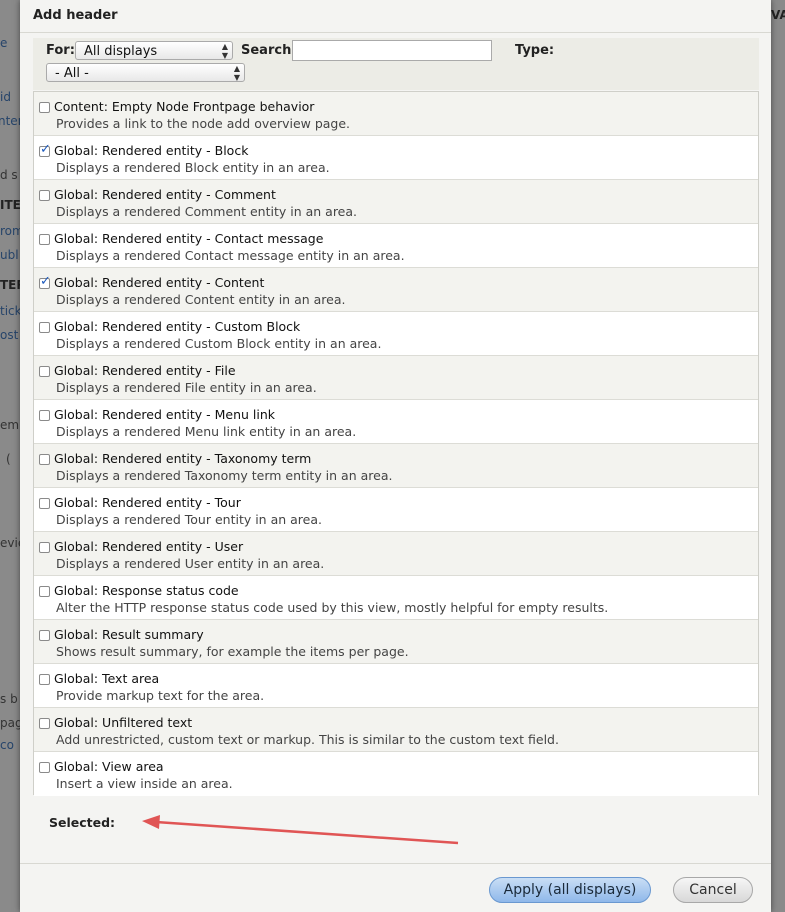  I want to click on bg-fragment: (, so click(8, 459).